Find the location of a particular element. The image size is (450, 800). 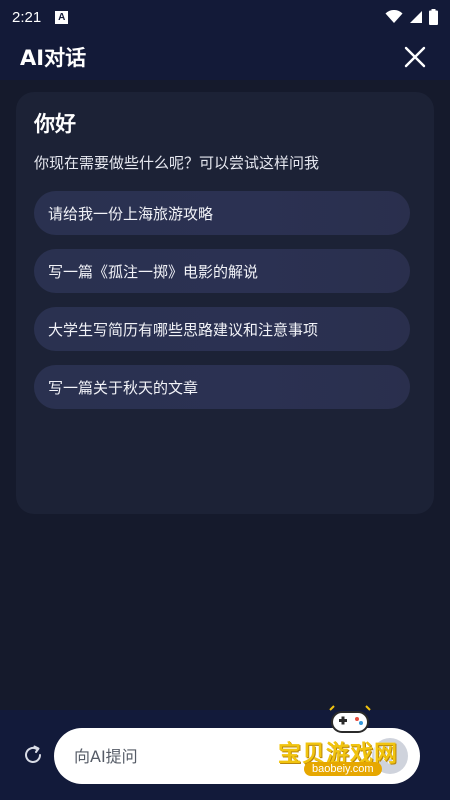

refresh-icon is located at coordinates (33, 754).